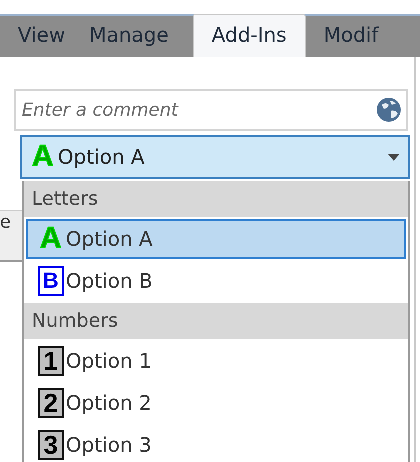 The height and width of the screenshot is (462, 420). Describe the element at coordinates (51, 403) in the screenshot. I see `number-icon: 2` at that location.